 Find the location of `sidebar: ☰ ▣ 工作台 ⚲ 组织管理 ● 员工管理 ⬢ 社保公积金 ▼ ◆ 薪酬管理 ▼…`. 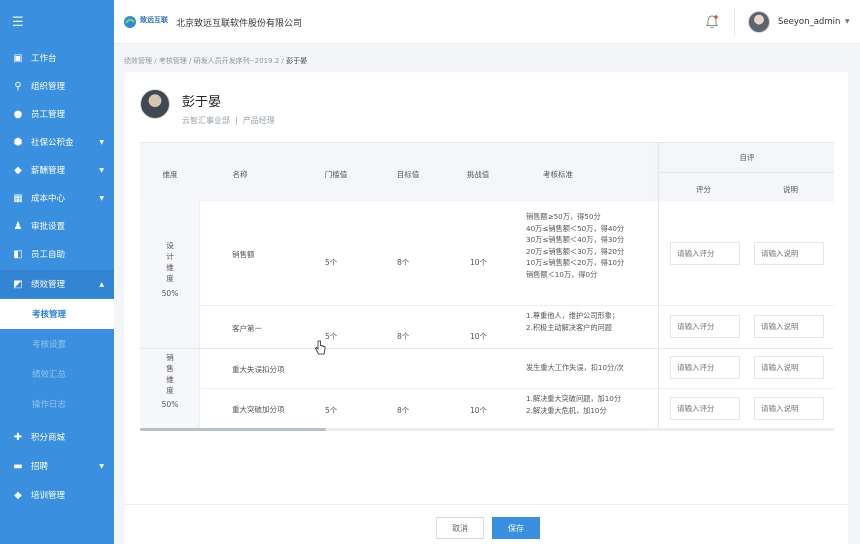

sidebar: ☰ ▣ 工作台 ⚲ 组织管理 ● 员工管理 ⬢ 社保公积金 ▼ ◆ 薪酬管理 ▼… is located at coordinates (57, 272).